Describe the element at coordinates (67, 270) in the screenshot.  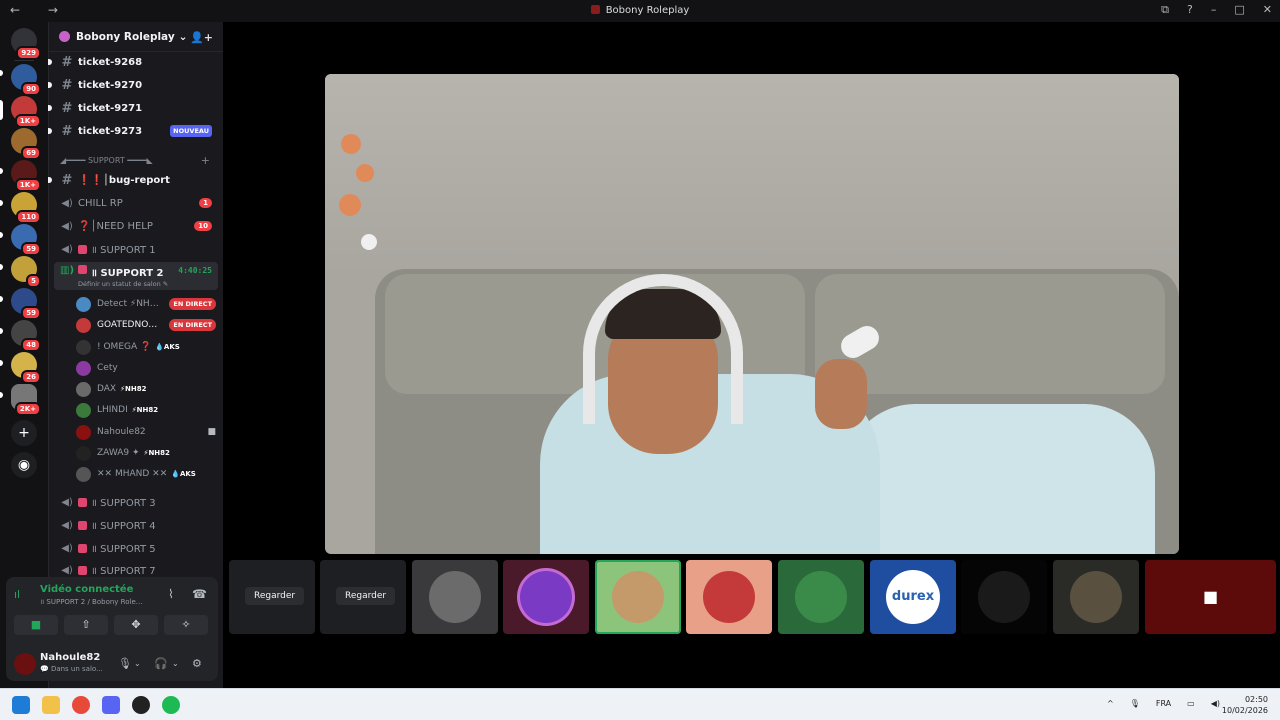
I see `voice-active-icon: ▥)` at that location.